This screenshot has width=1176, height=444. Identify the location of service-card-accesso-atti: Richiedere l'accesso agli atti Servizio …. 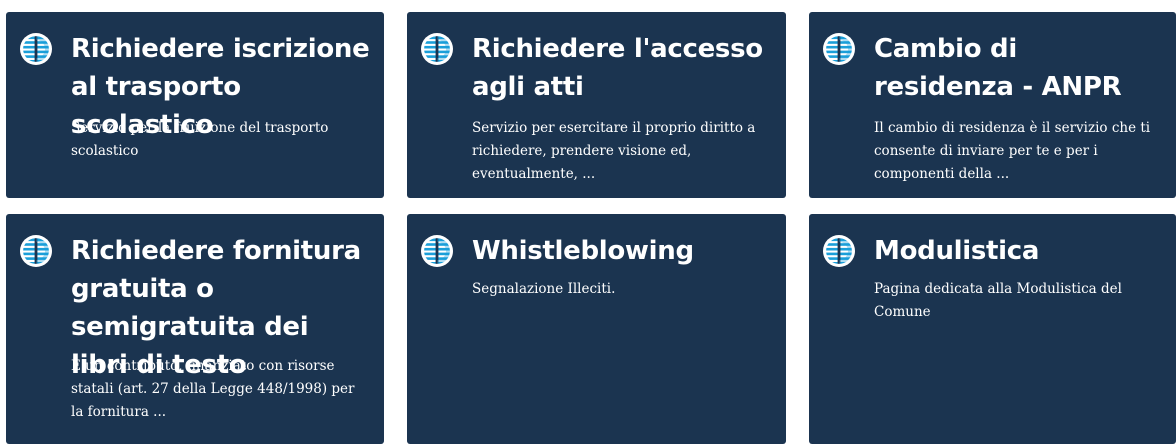
(596, 105).